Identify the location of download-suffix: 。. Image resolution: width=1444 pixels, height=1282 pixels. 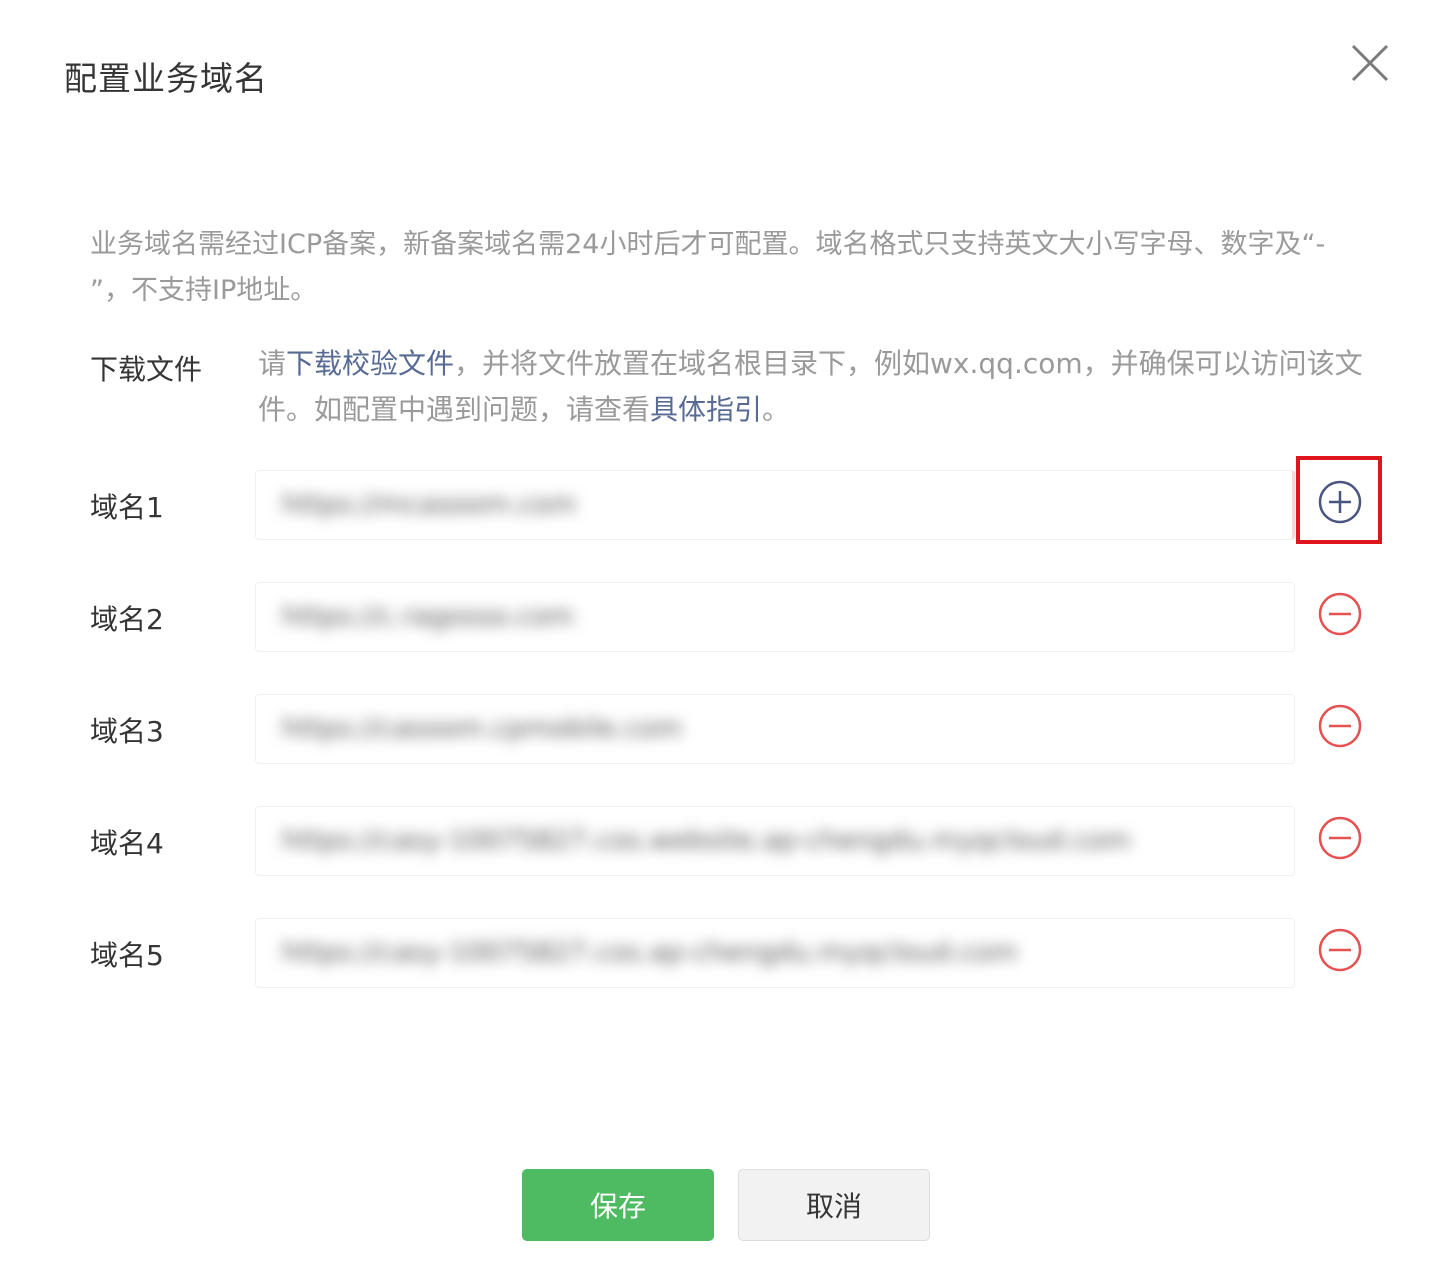
(776, 409).